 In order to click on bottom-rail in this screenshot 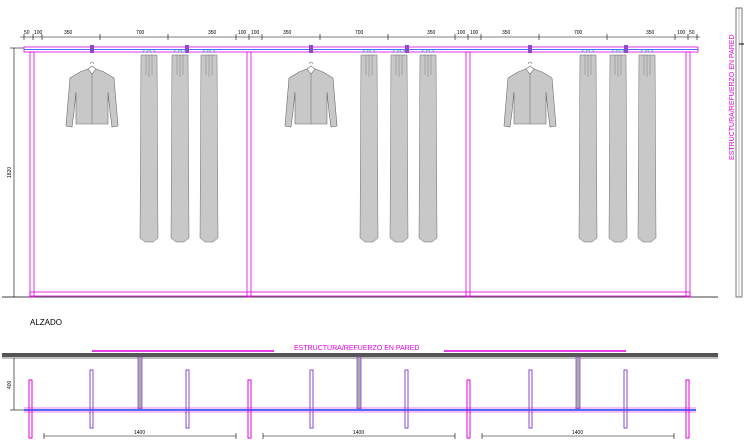, I will do `click(360, 294)`.